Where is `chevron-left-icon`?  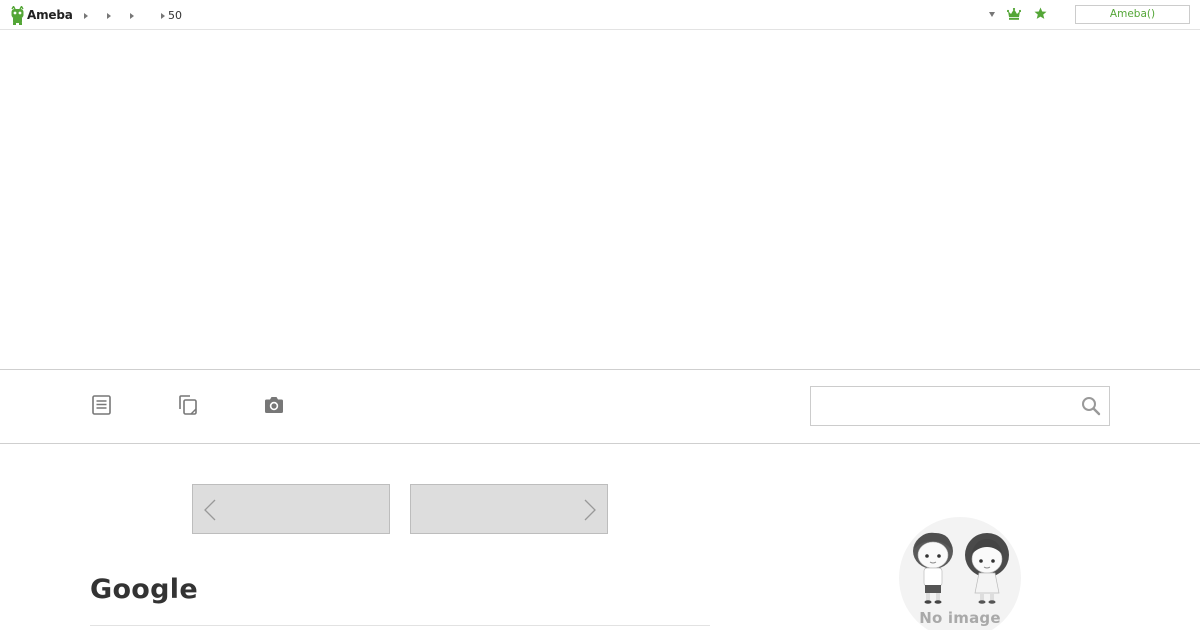
chevron-left-icon is located at coordinates (210, 510).